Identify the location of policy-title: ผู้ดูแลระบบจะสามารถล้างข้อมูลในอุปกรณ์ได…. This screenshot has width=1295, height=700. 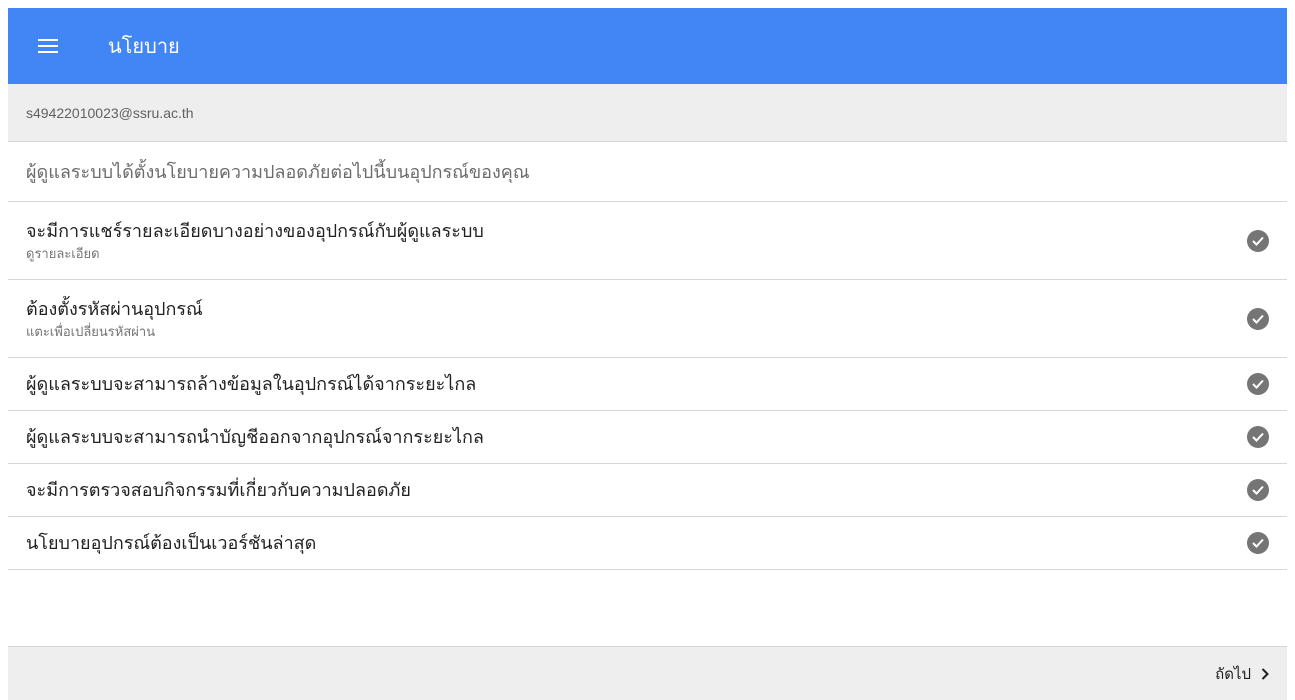
(251, 384).